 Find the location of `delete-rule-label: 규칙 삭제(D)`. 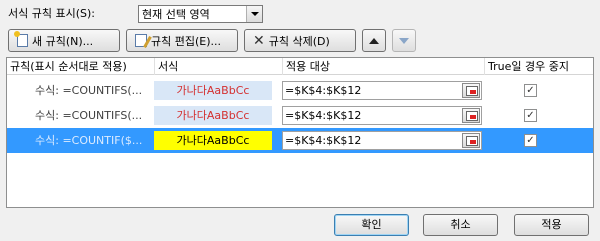

delete-rule-label: 규칙 삭제(D) is located at coordinates (299, 41).